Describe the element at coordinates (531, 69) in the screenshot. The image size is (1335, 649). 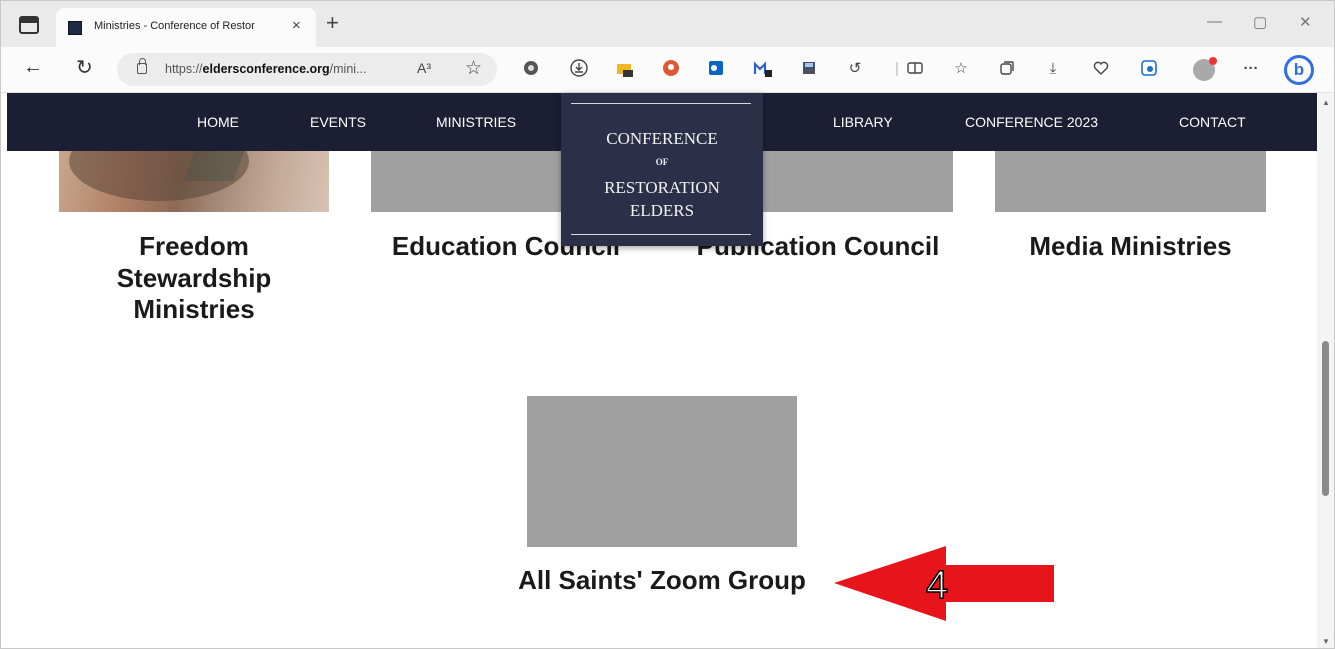
I see `tracking-icon` at that location.